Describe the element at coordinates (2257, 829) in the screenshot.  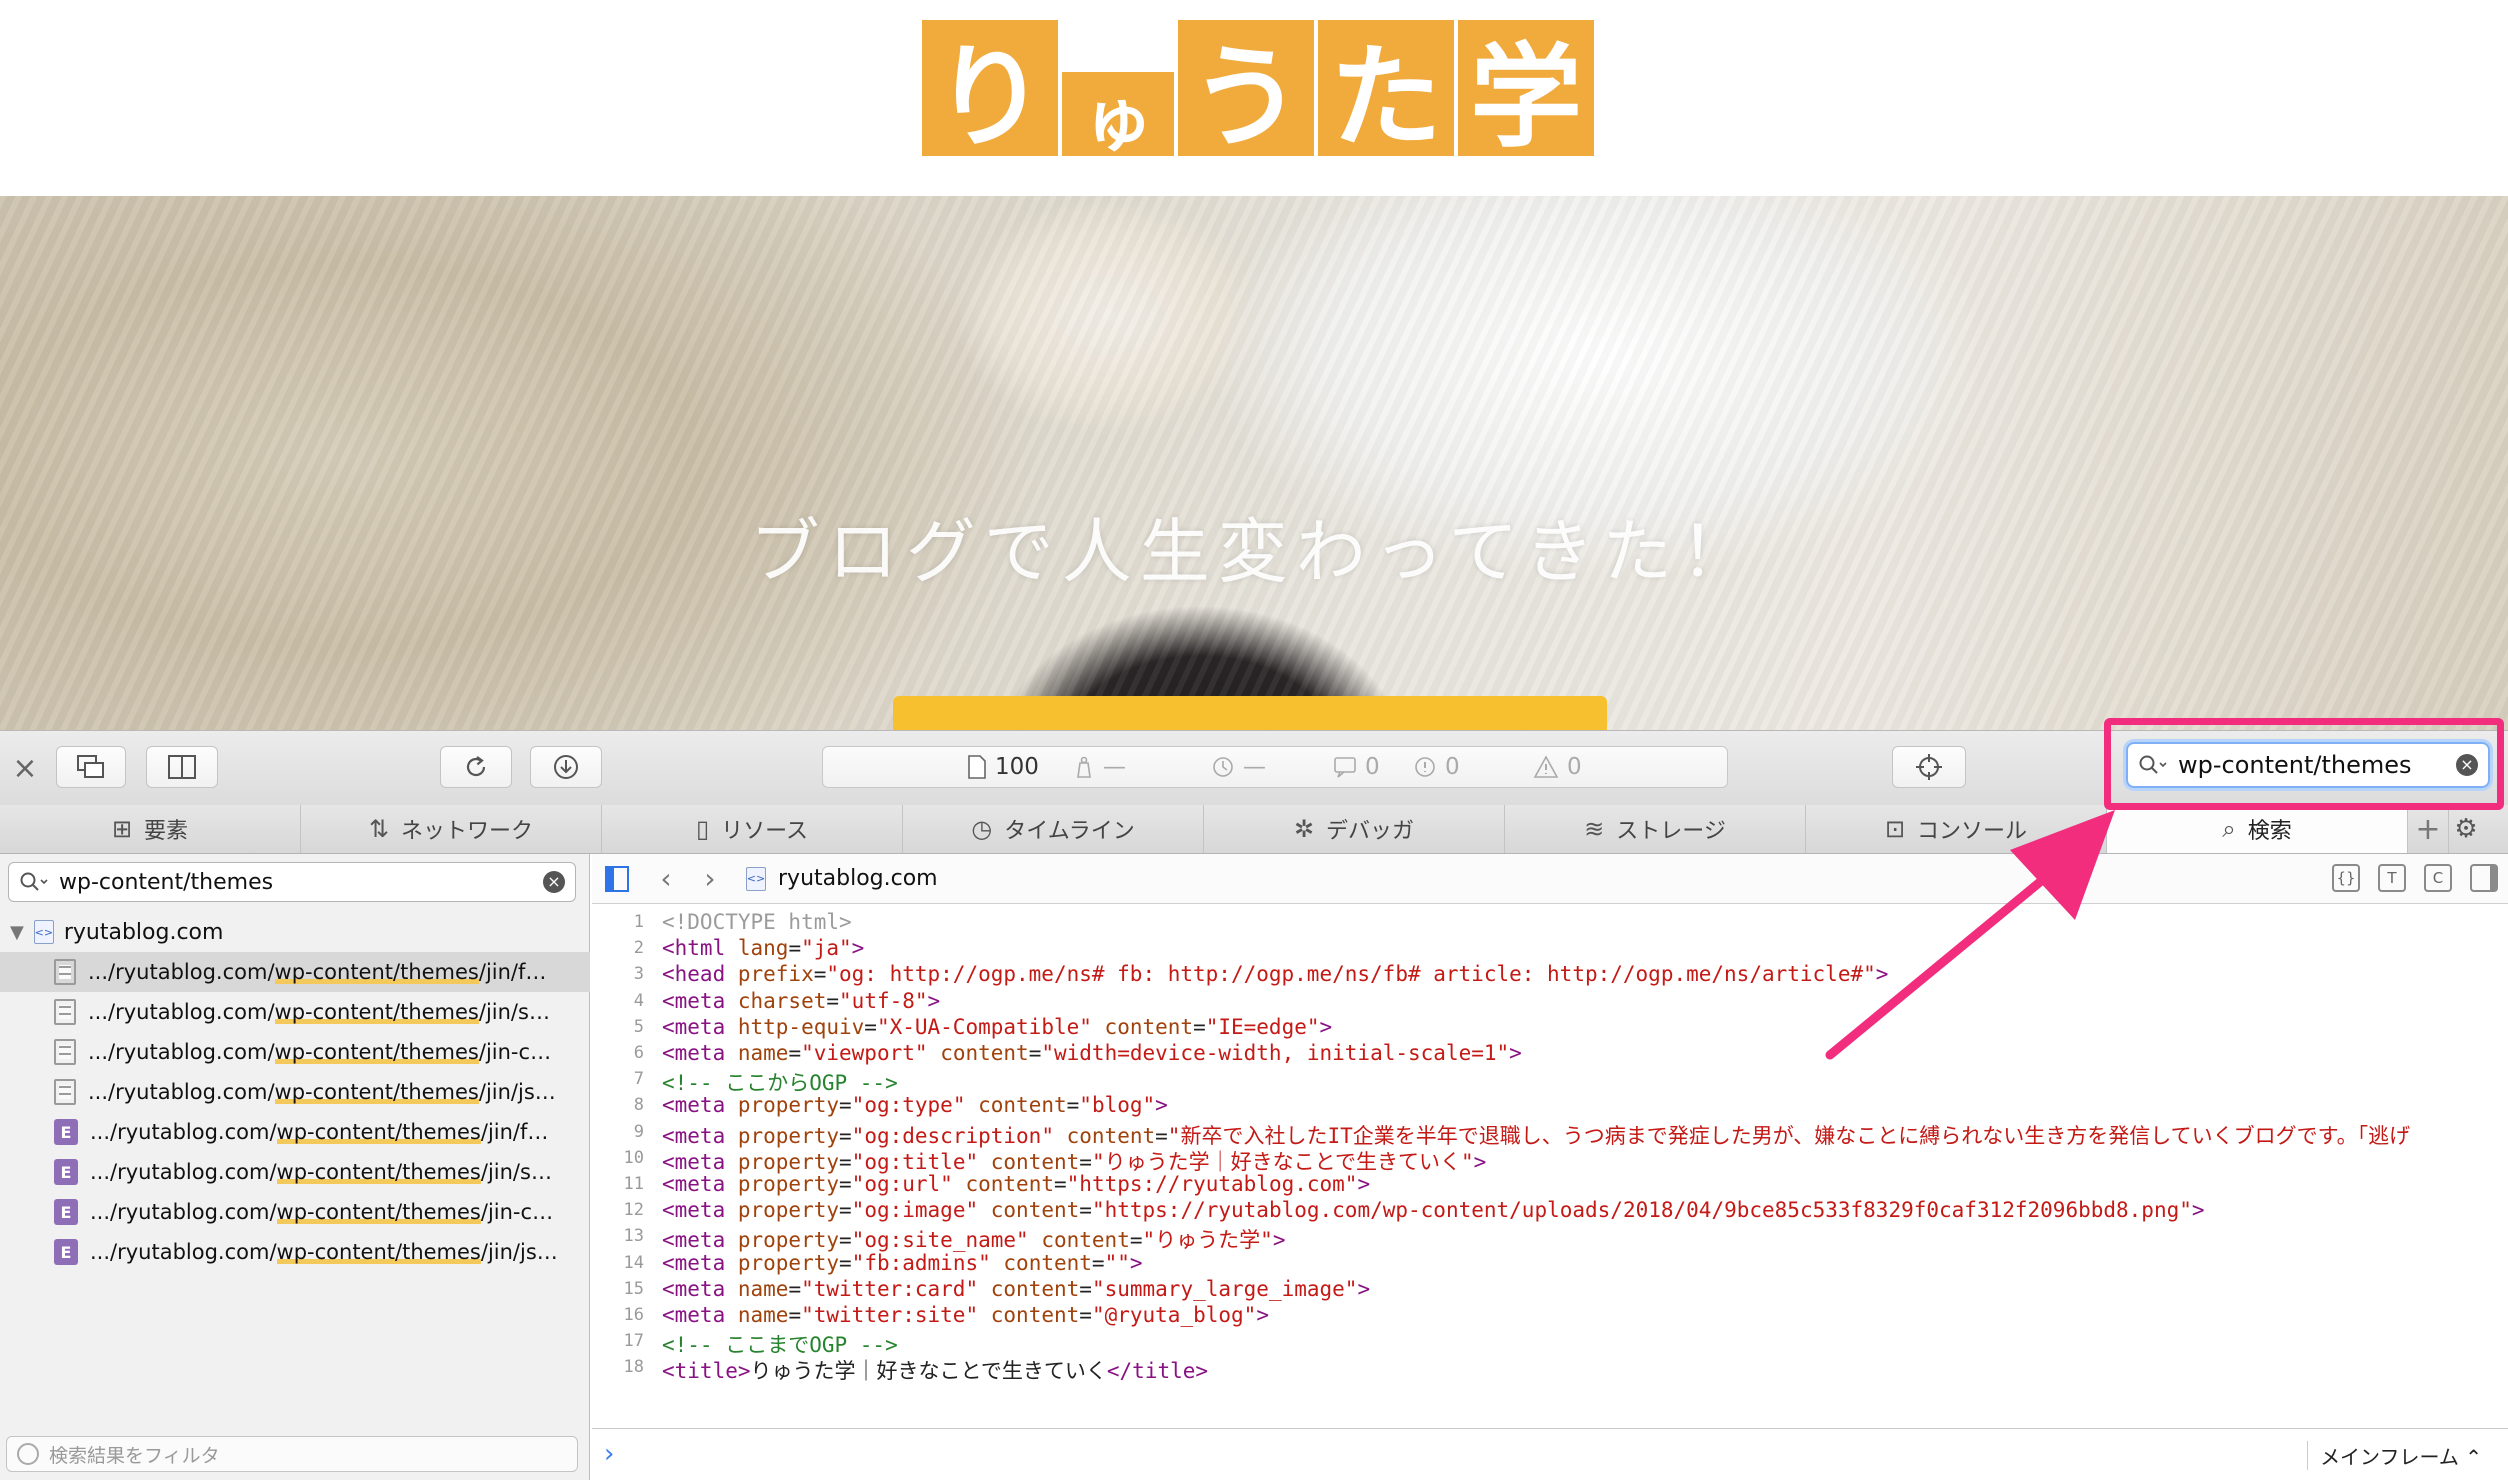
I see `tab-search: ⌕ 検索` at that location.